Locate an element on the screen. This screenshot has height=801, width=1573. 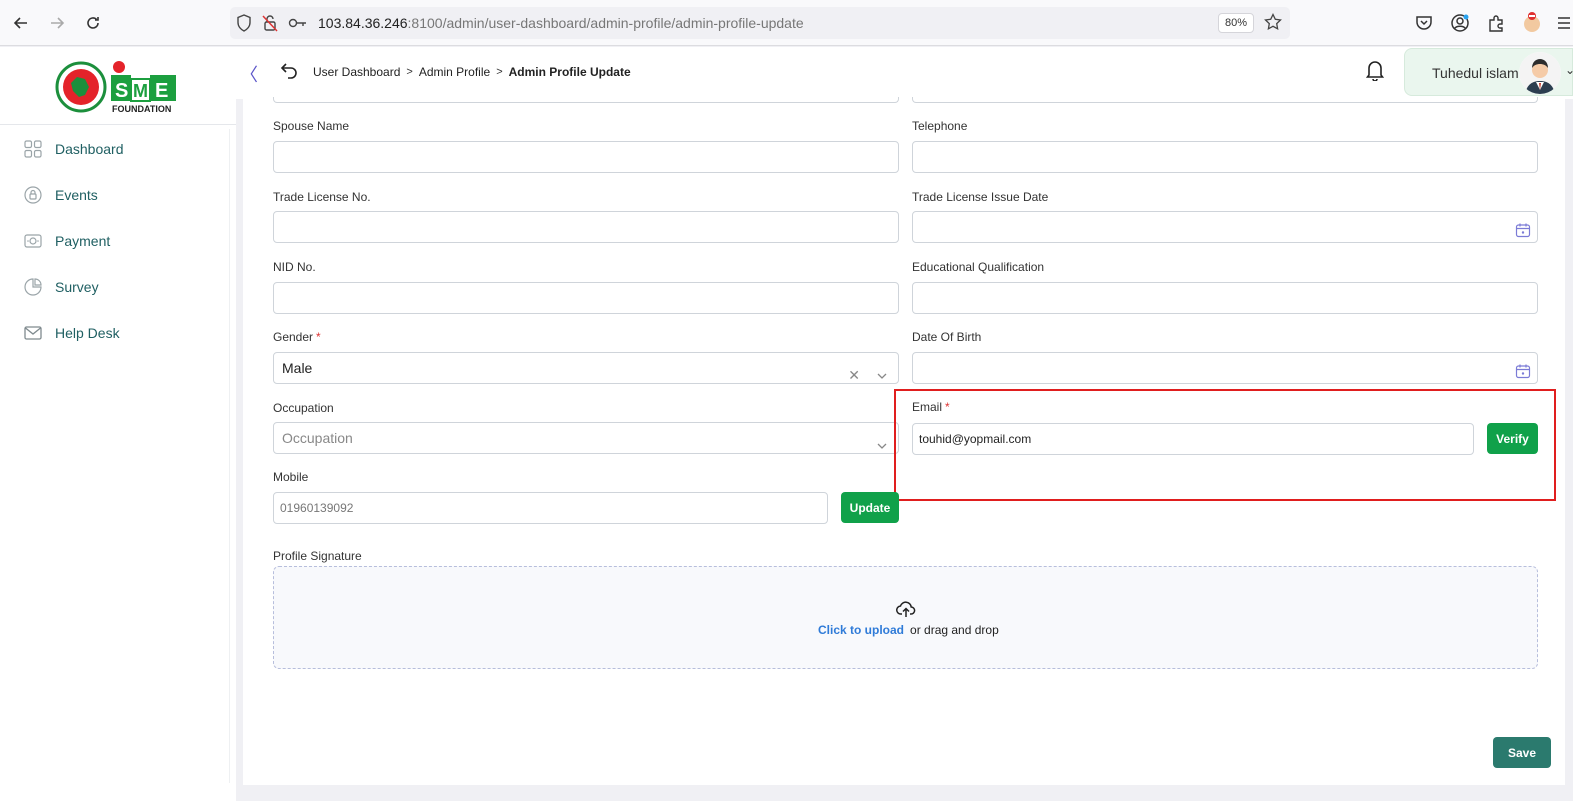
save-button: Save is located at coordinates (1522, 752).